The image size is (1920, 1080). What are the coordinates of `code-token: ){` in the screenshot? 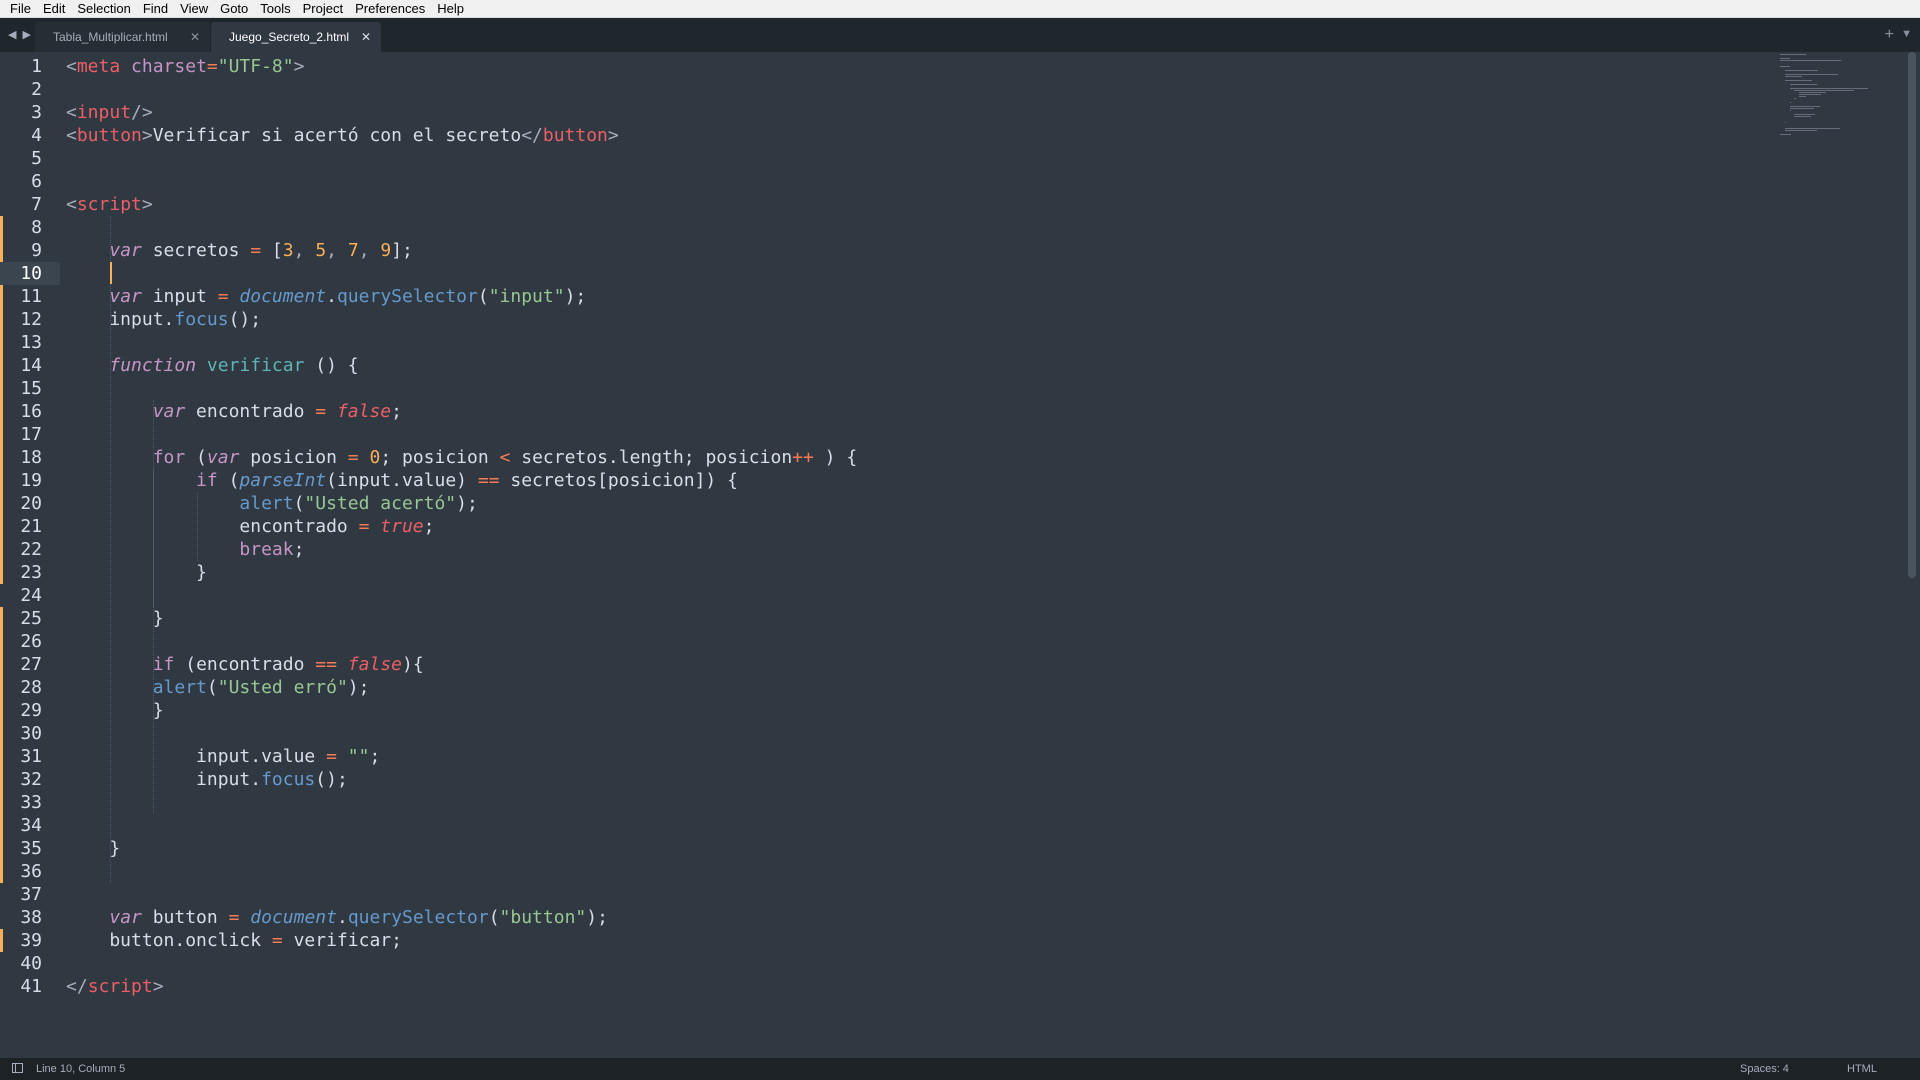 It's located at (413, 664).